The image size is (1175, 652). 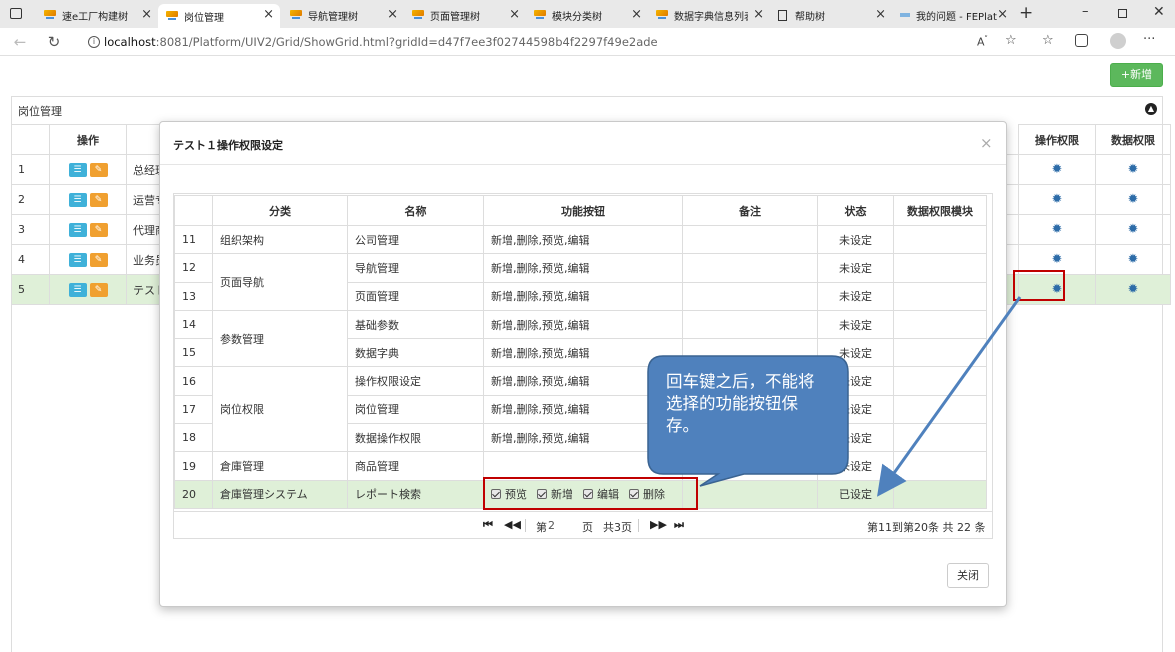 I want to click on tab-label: 帮助树, so click(x=810, y=17).